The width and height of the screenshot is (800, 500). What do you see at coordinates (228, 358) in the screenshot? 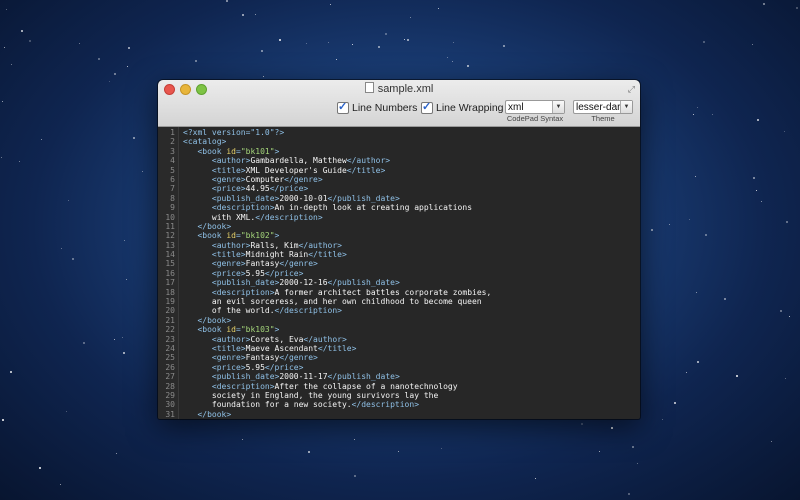
I see `code-token: <genre>` at bounding box center [228, 358].